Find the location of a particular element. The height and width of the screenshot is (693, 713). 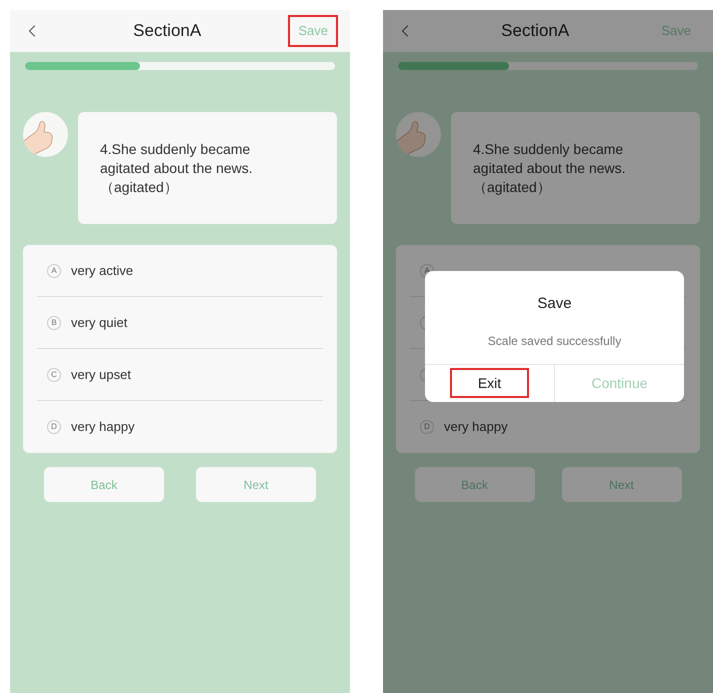

dialog-message: Scale saved successfully is located at coordinates (555, 341).